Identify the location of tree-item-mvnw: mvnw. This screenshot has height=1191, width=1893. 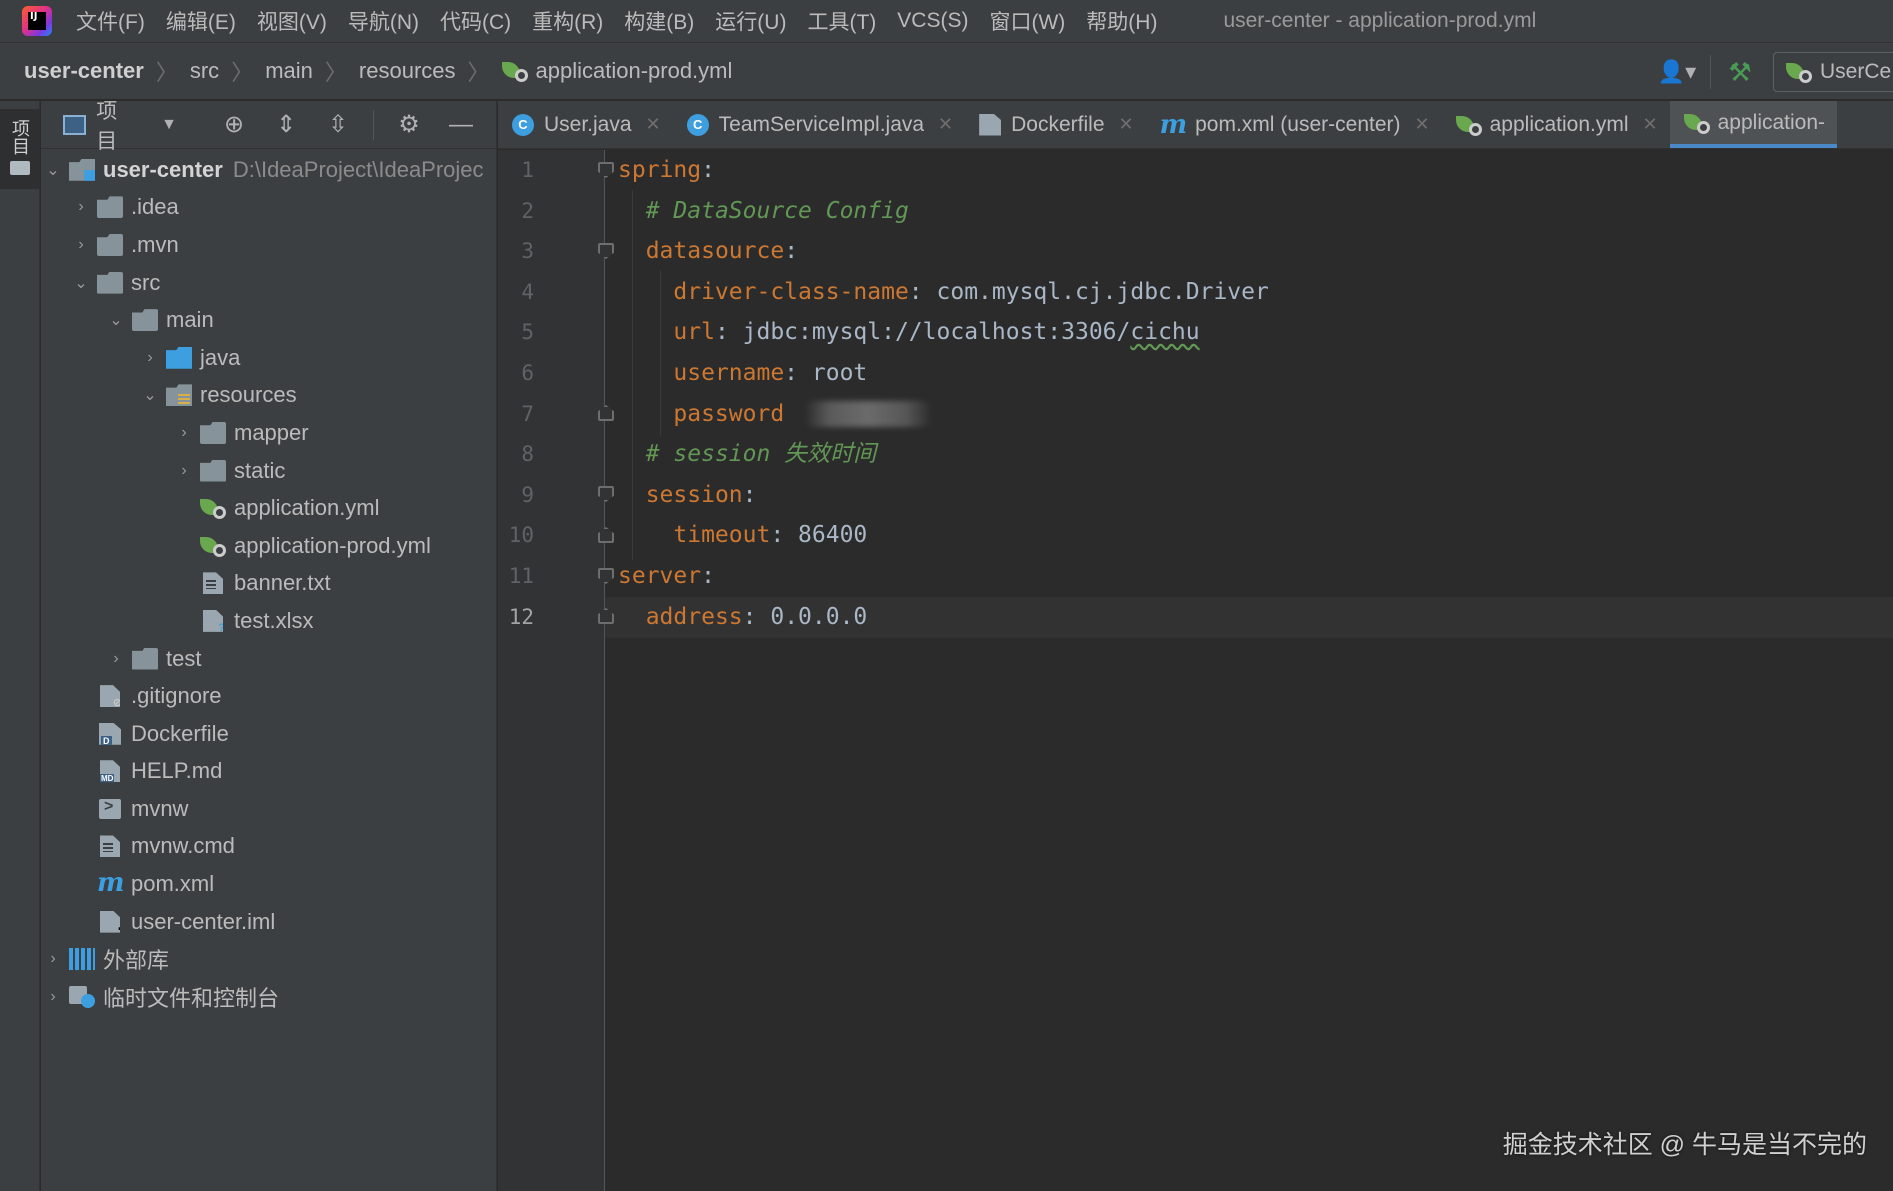
(268, 809).